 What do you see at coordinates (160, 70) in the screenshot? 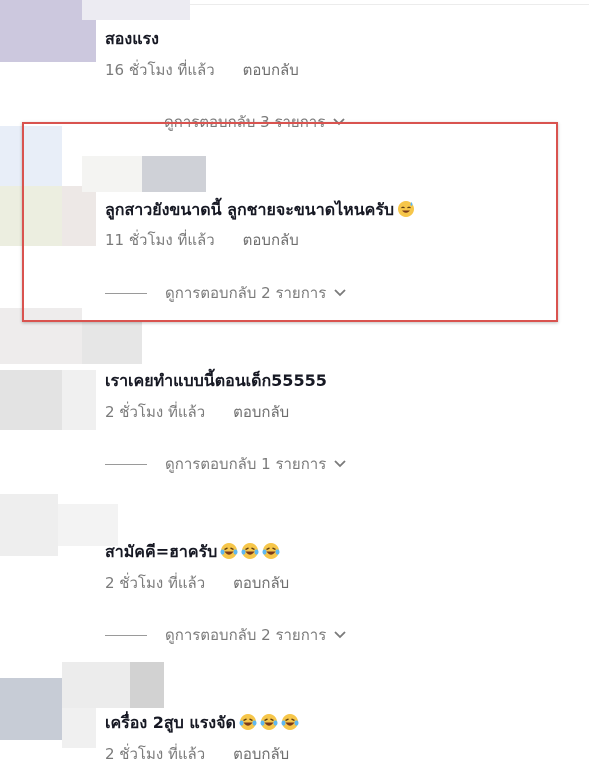
I see `timestamp: 16 ชั่วโมง ที่แล้ว` at bounding box center [160, 70].